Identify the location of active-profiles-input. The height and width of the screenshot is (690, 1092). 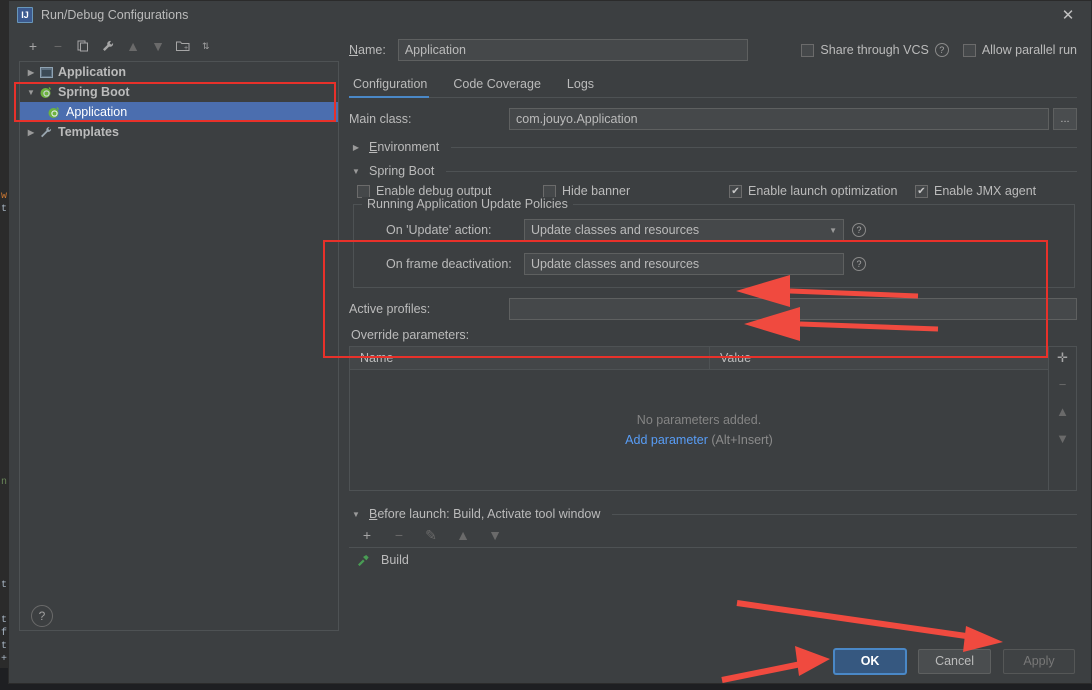
(793, 309).